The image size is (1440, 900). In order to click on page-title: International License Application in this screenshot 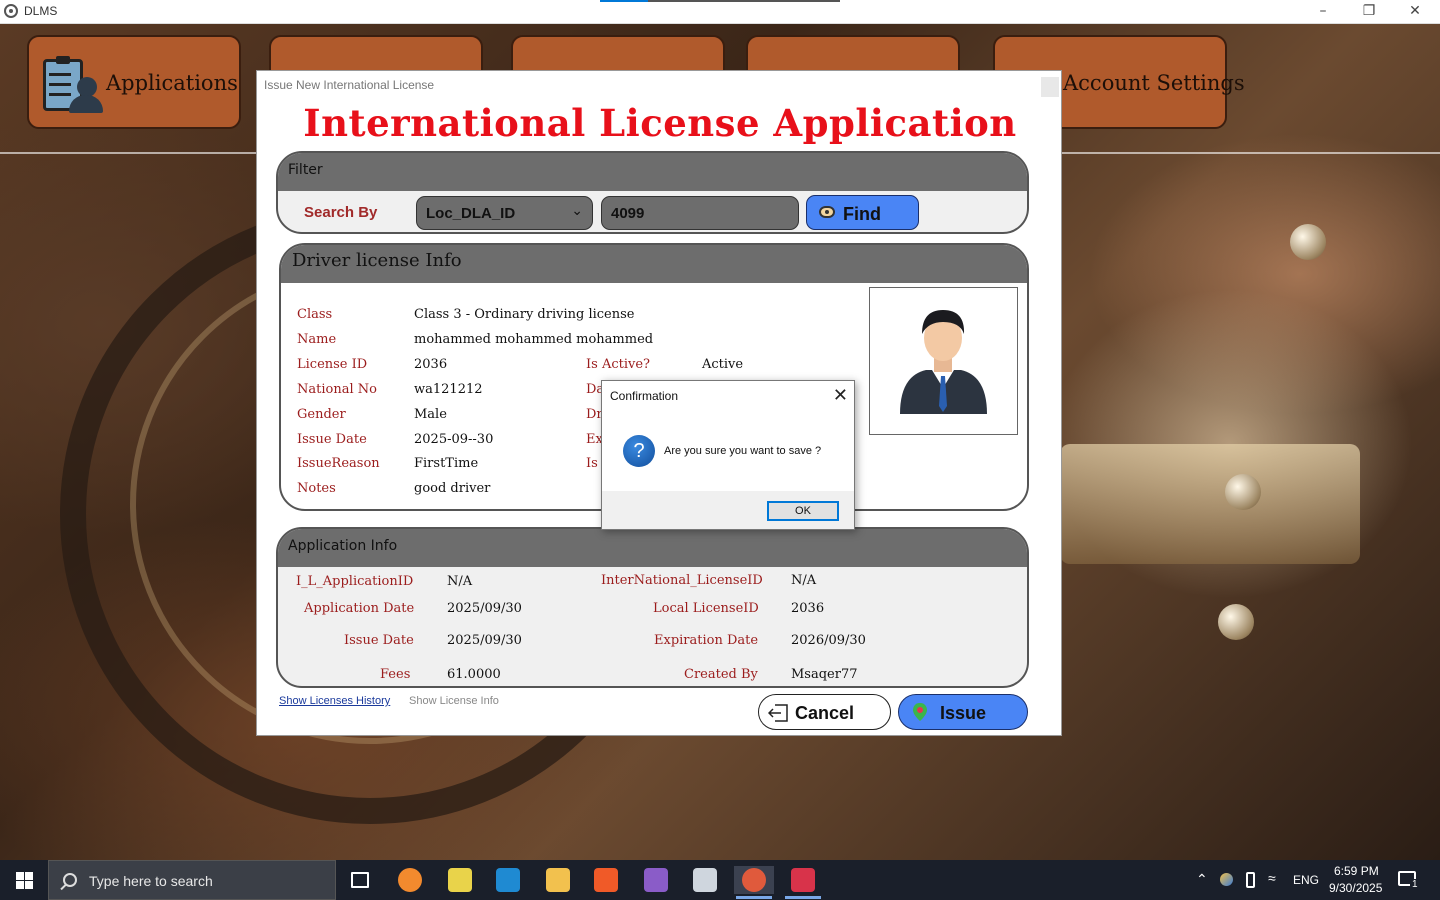, I will do `click(660, 123)`.